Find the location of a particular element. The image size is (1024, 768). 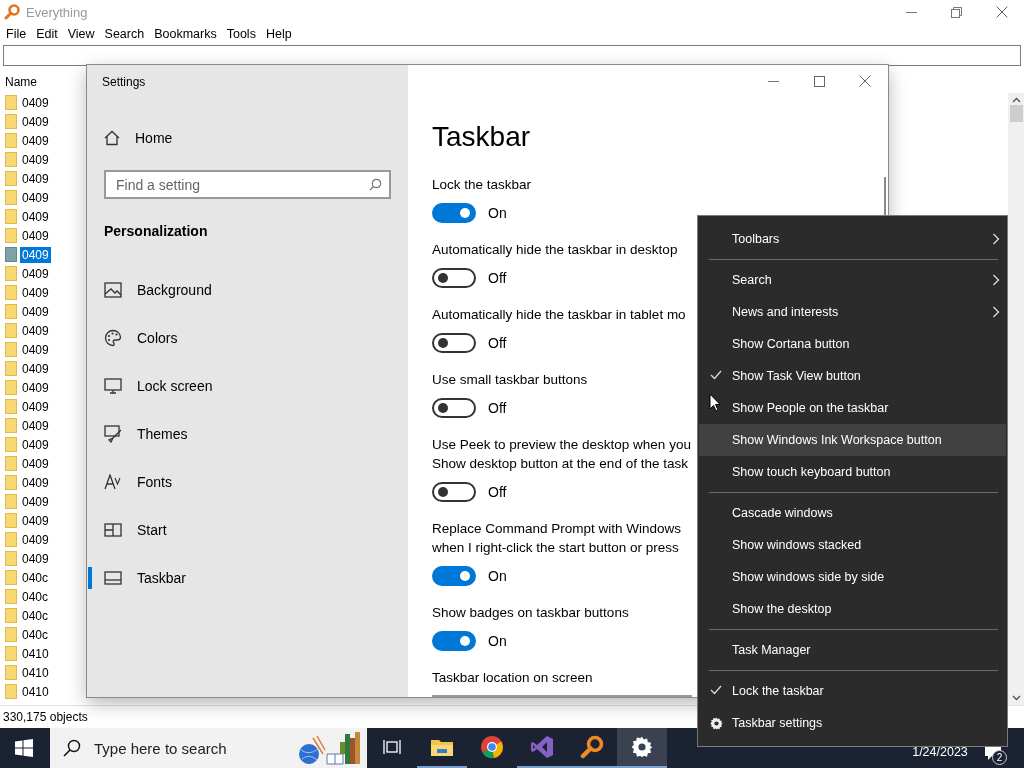

nav-item: Background is located at coordinates (247, 290).